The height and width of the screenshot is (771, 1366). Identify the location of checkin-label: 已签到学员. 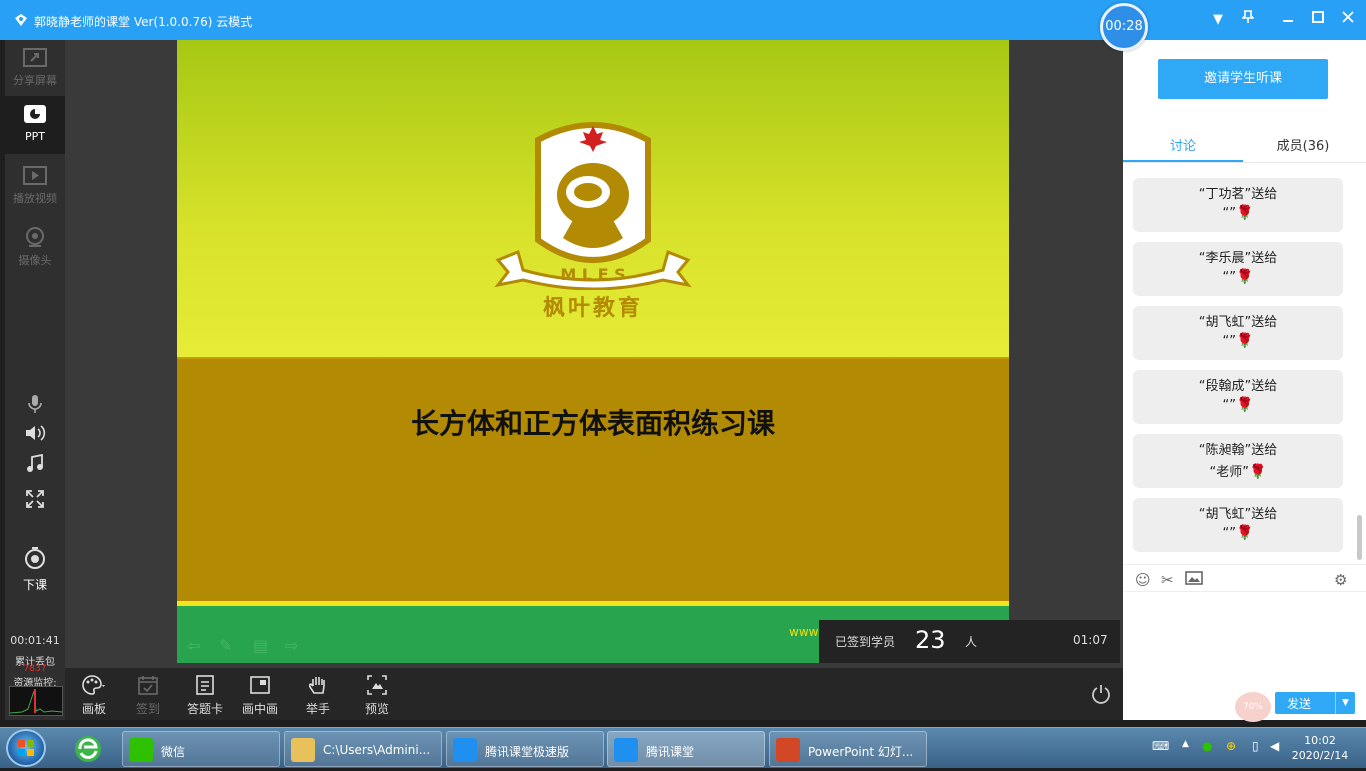
(865, 642).